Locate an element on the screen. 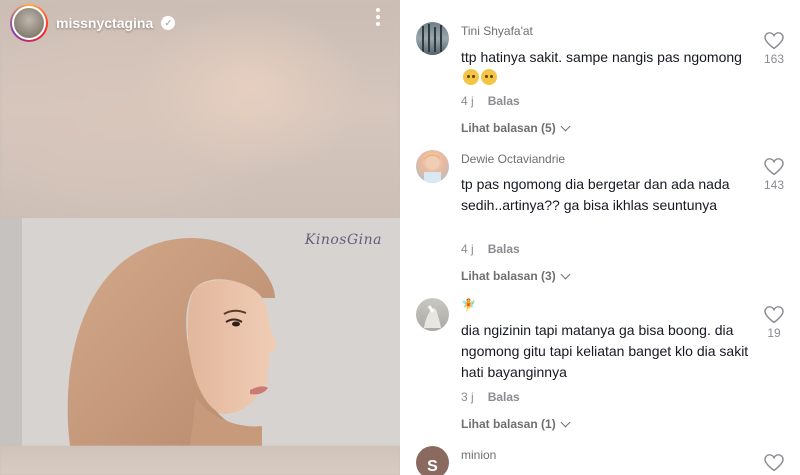 Image resolution: width=800 pixels, height=475 pixels. view-replies-button: Lihat balasan (3) is located at coordinates (516, 276).